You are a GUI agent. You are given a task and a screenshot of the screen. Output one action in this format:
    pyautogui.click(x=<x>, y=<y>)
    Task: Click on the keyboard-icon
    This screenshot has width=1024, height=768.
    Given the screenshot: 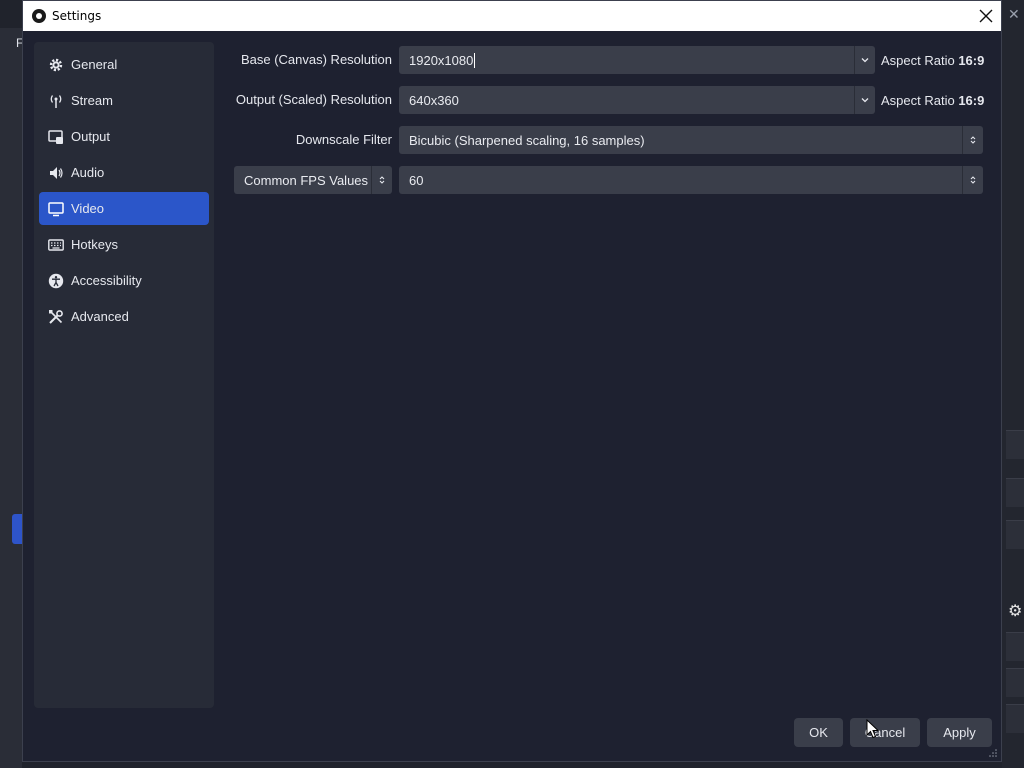 What is the action you would take?
    pyautogui.click(x=56, y=245)
    